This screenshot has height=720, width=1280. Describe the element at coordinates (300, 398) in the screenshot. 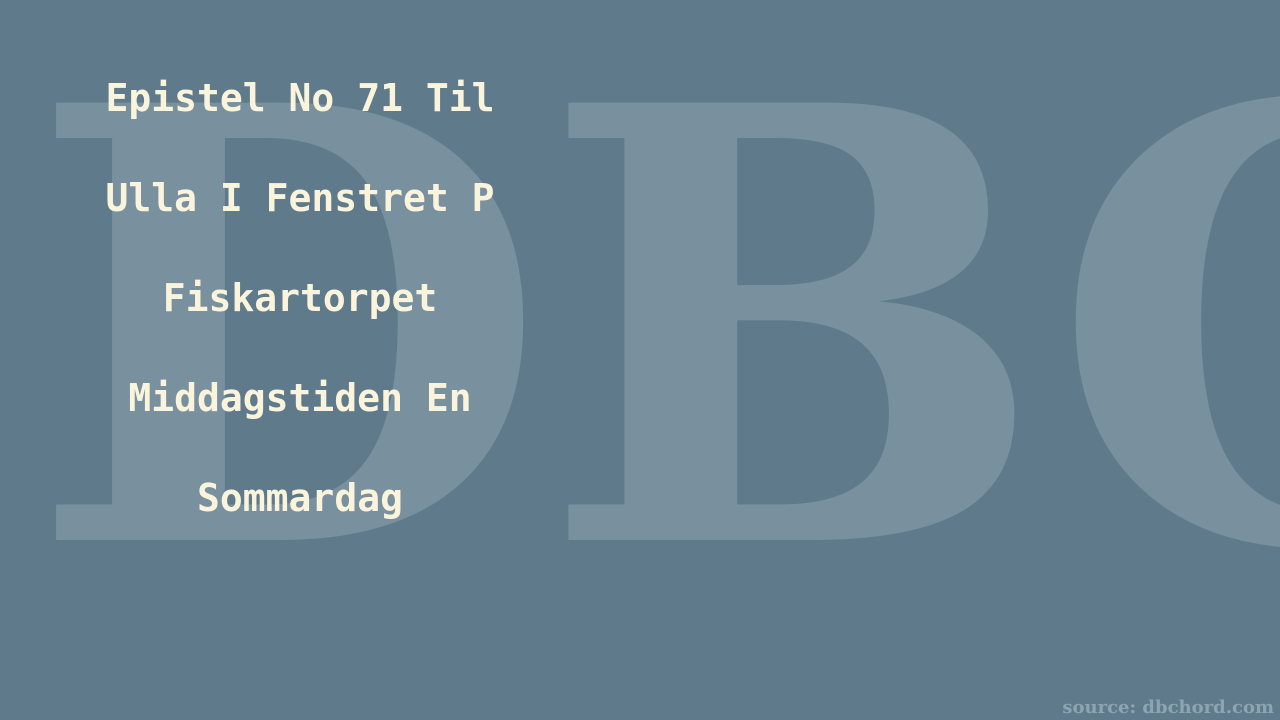

I see `title-line-4: Middagstiden En` at that location.